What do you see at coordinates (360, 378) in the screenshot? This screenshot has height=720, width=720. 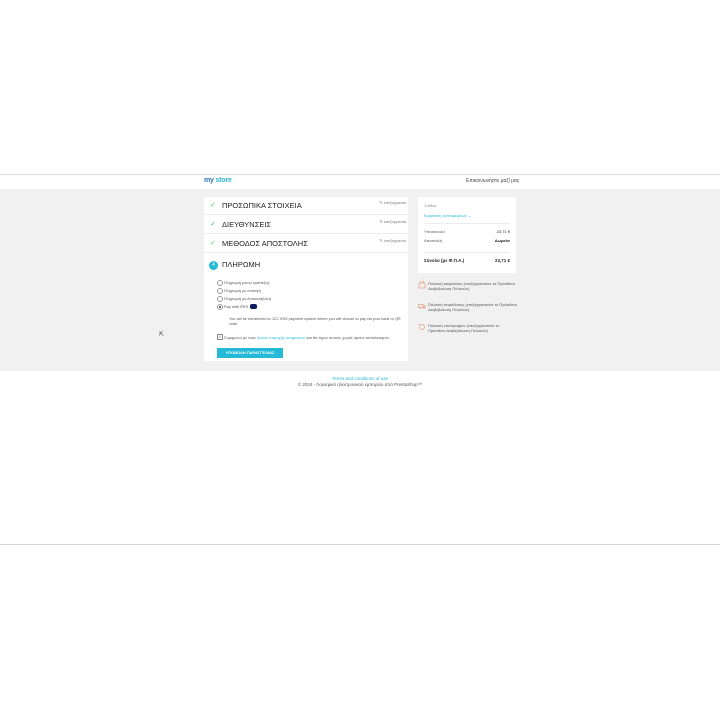 I see `terms-footer-link: Terms and conditions of use` at bounding box center [360, 378].